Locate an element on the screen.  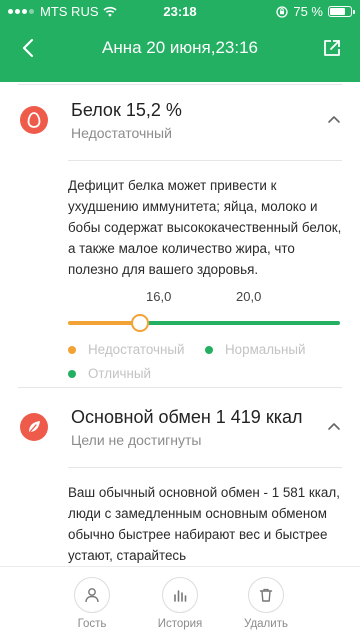
page-title: Анна 20 июня,23:16 is located at coordinates (180, 47).